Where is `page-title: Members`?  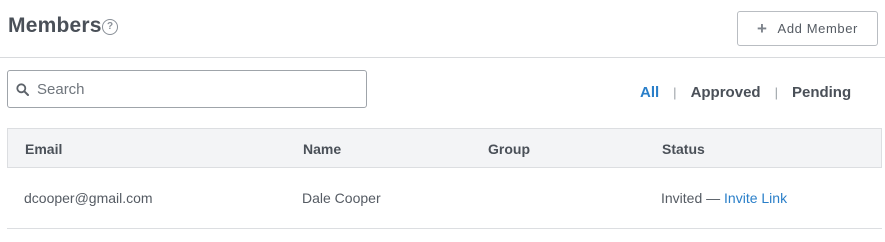
page-title: Members is located at coordinates (55, 25).